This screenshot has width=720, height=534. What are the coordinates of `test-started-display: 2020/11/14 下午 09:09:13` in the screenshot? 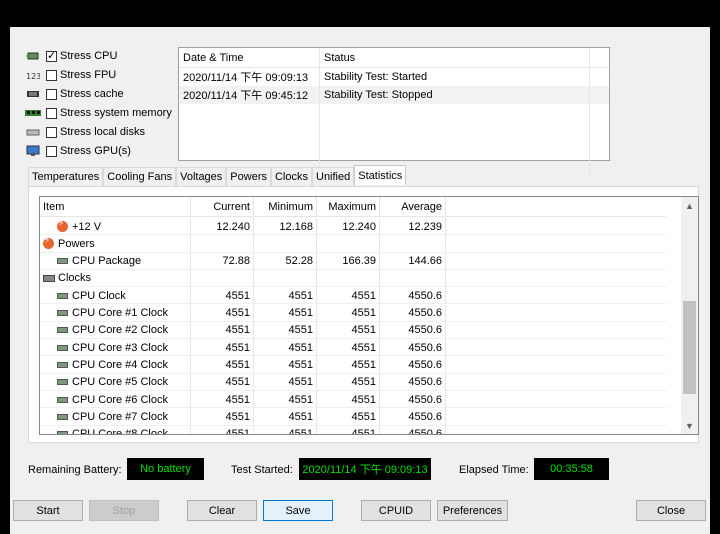 It's located at (365, 469).